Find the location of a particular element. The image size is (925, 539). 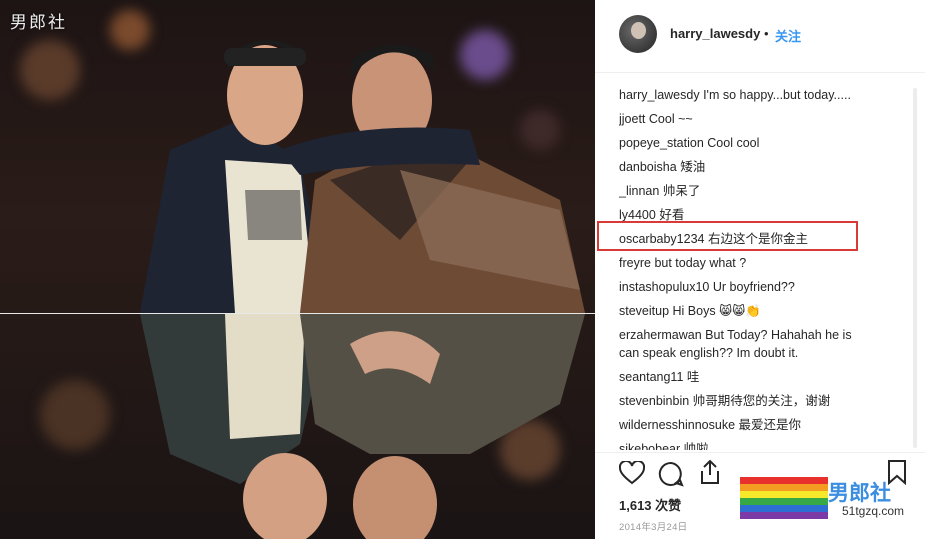

follow-button: 关注 is located at coordinates (788, 35).